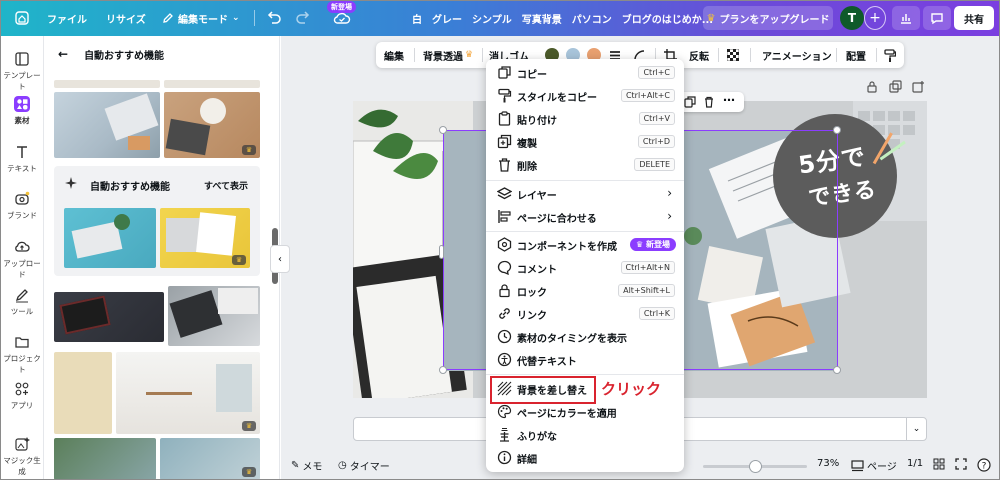 This screenshot has width=1000, height=480. I want to click on timer-button: ◷ タイマー, so click(364, 465).